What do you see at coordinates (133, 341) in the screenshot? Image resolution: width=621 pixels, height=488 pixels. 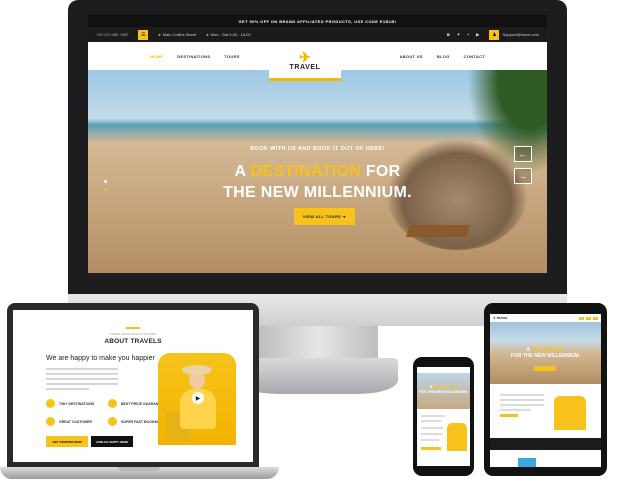 I see `about-title: ABOUT TRAVELS` at bounding box center [133, 341].